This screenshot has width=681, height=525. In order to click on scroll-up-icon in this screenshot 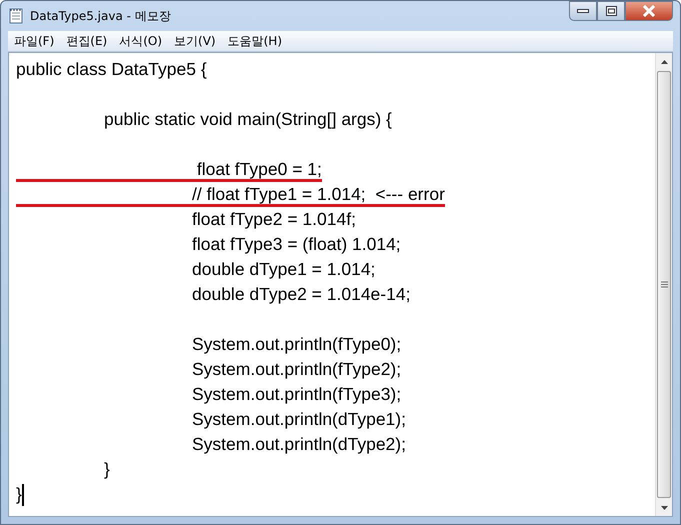, I will do `click(664, 62)`.